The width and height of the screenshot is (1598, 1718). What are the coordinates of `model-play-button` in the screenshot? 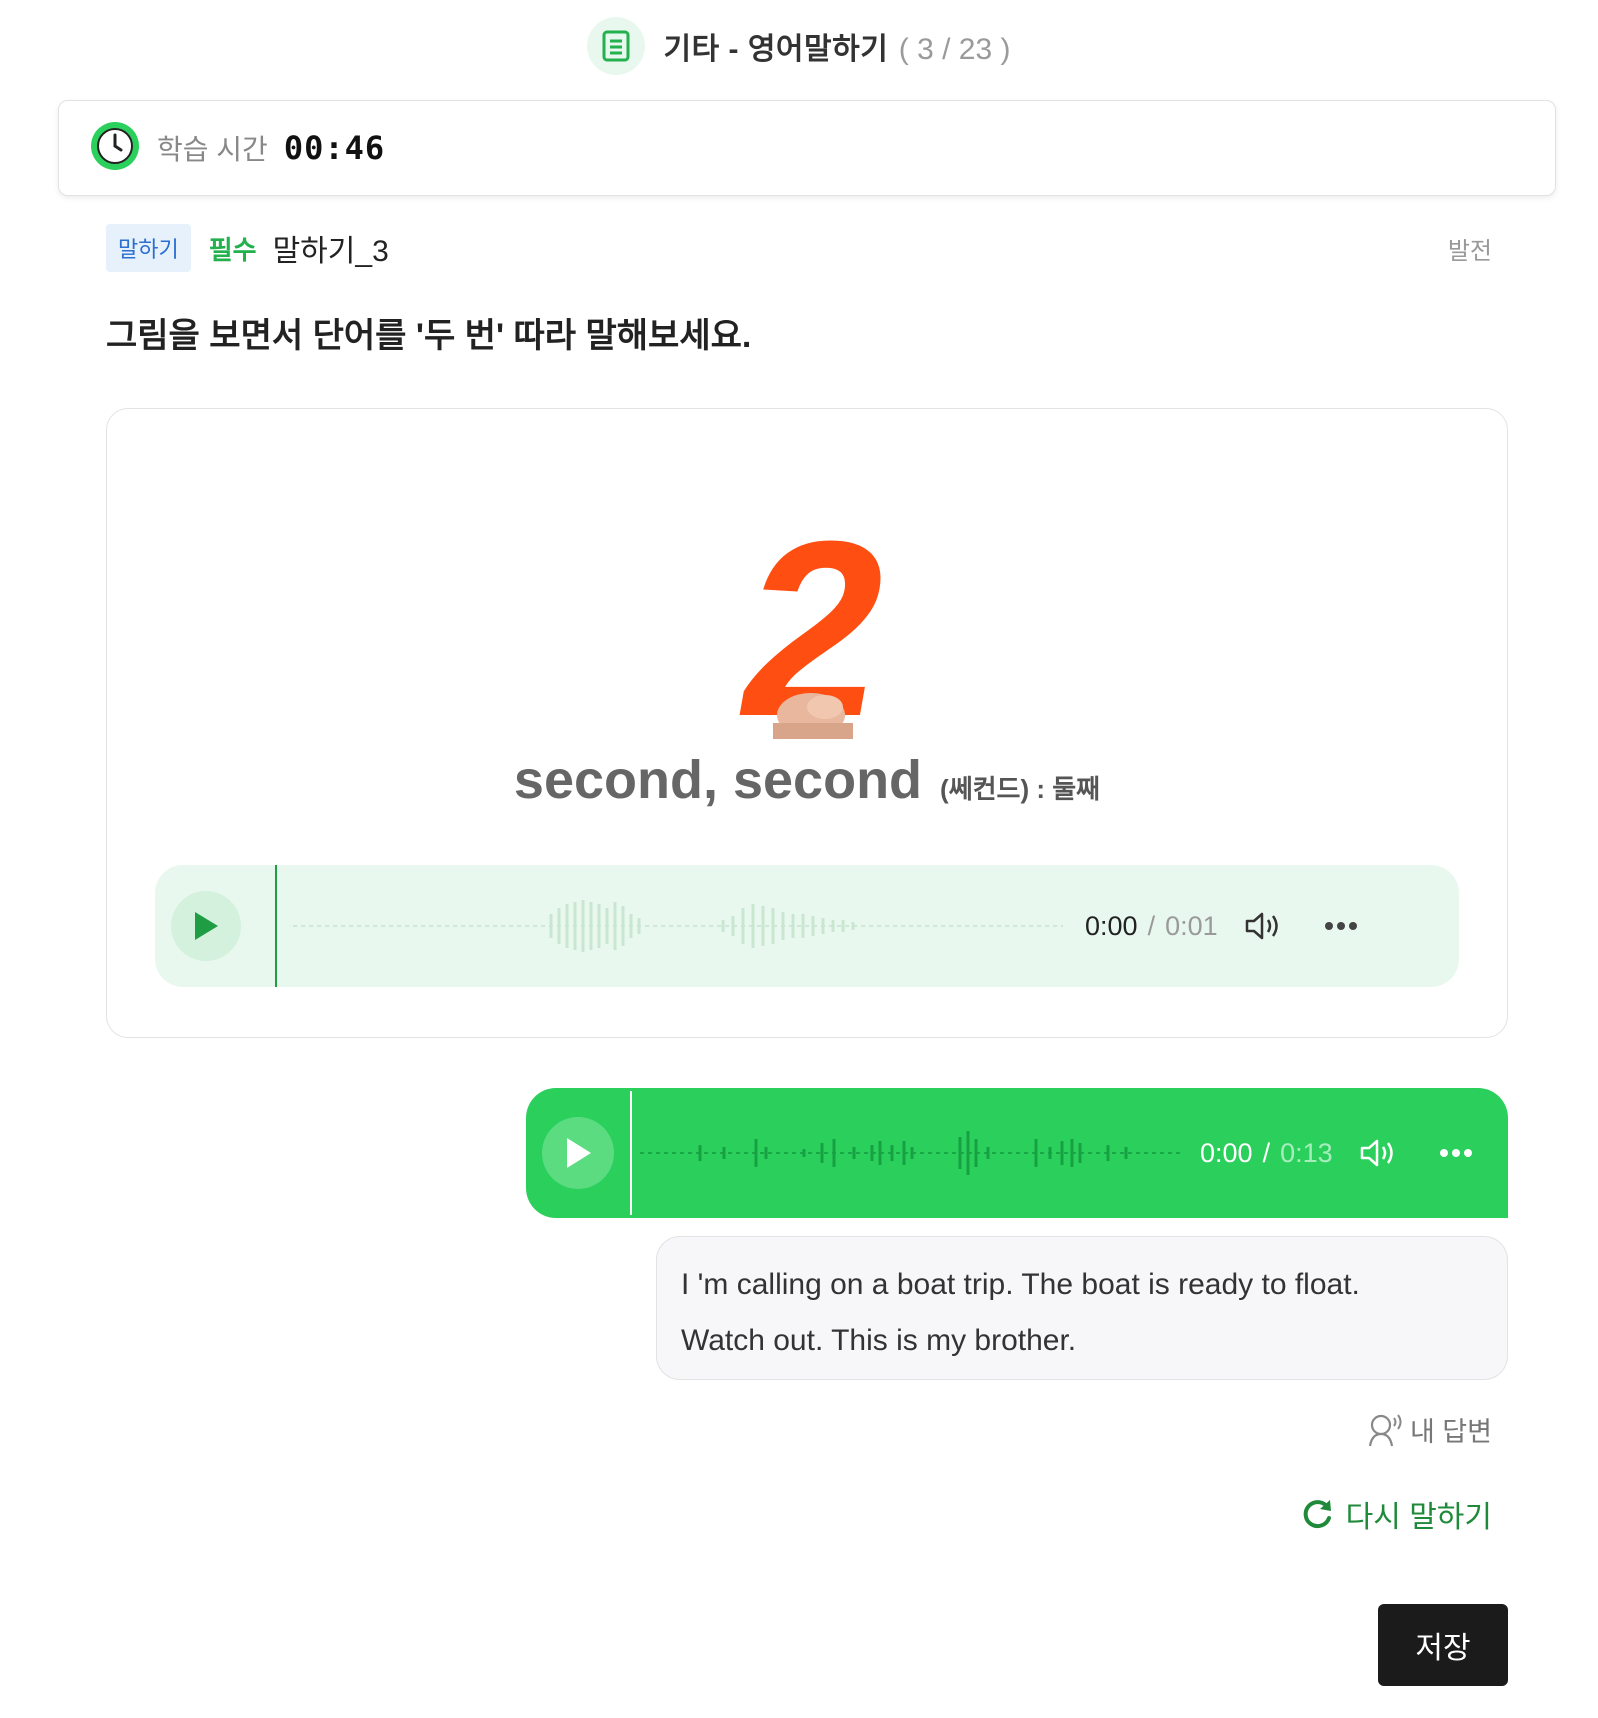 It's located at (206, 926).